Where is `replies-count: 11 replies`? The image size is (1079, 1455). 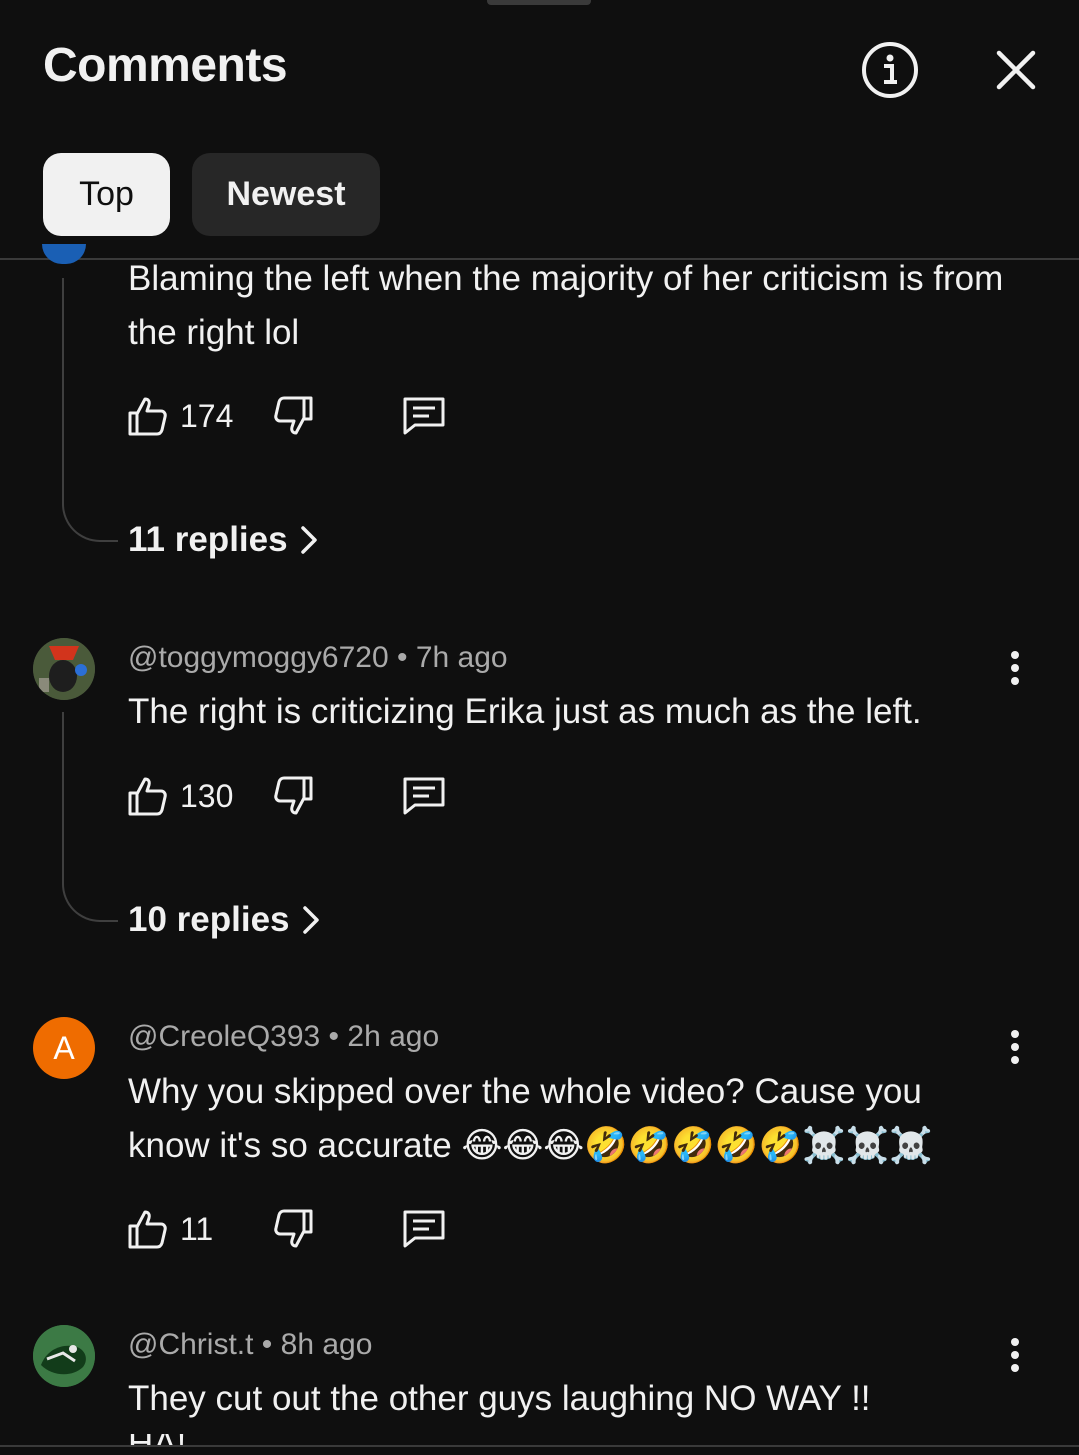
replies-count: 11 replies is located at coordinates (208, 539).